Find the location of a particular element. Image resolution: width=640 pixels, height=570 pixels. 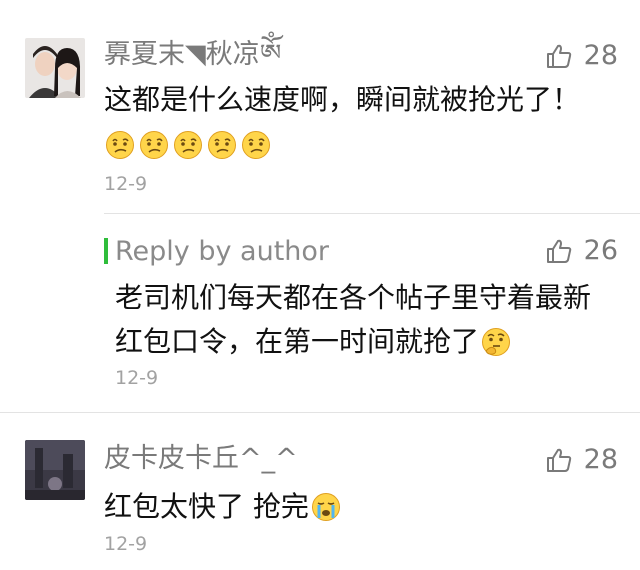

crying-face-icon is located at coordinates (325, 507).